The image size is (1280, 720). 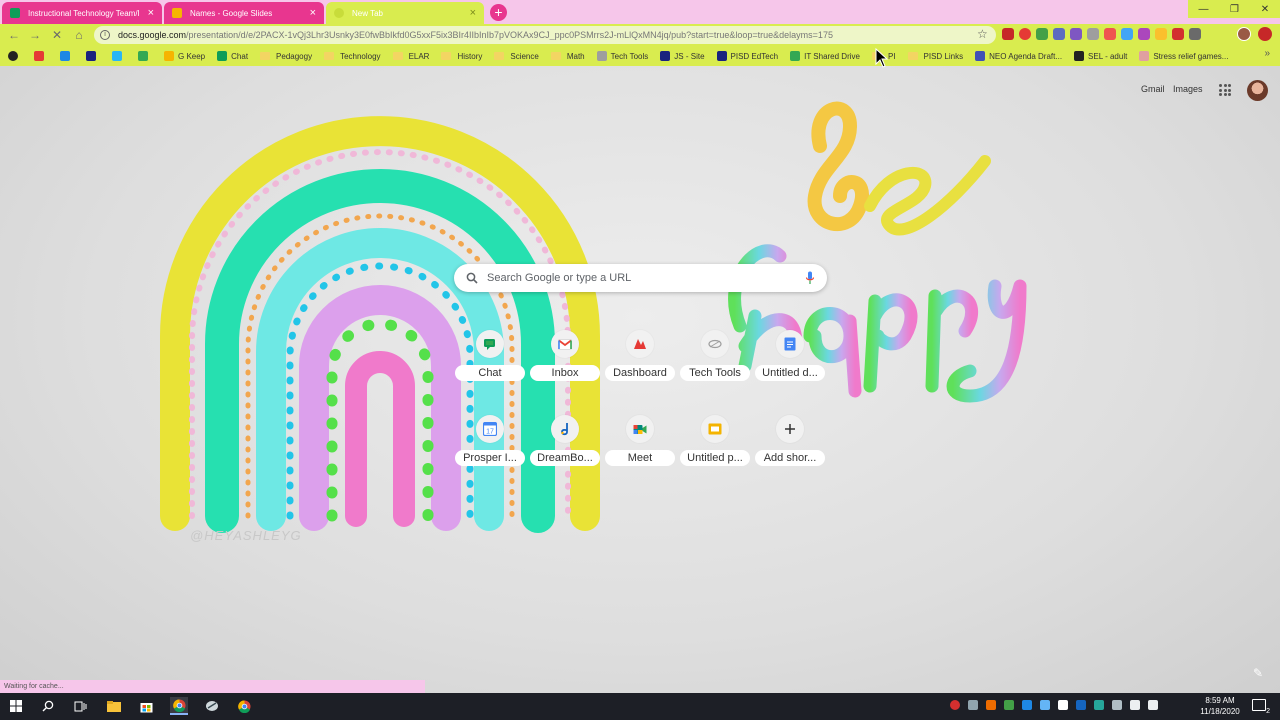 I want to click on restore-button: ❐, so click(x=1234, y=9).